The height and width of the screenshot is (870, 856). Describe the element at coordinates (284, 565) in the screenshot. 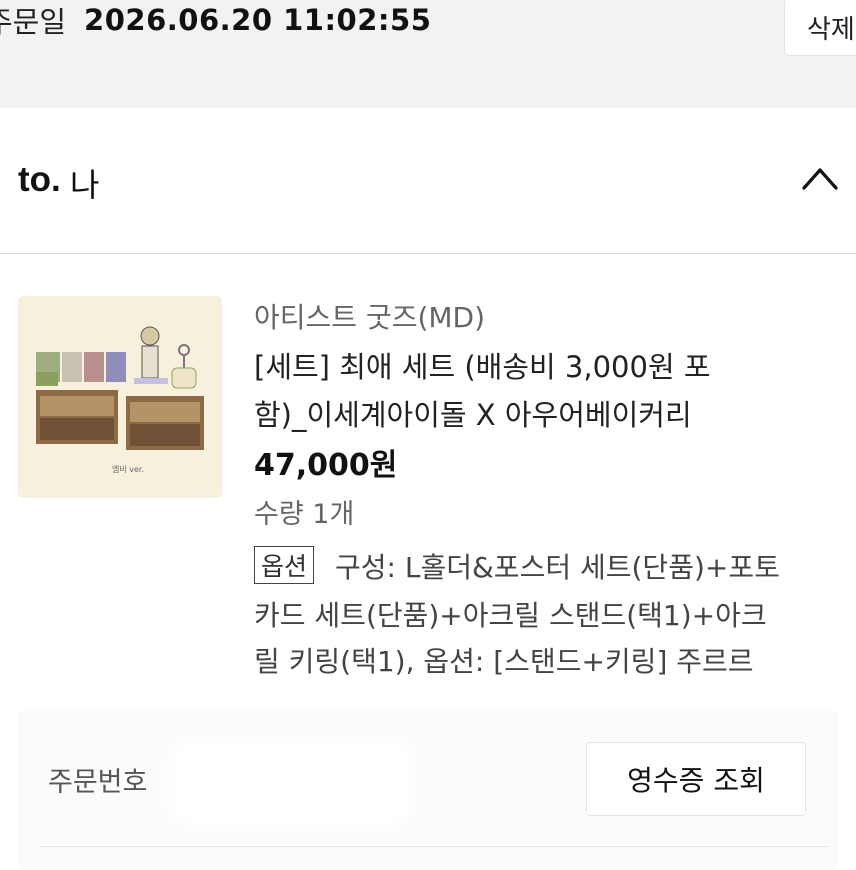

I see `option-badge: 옵션` at that location.